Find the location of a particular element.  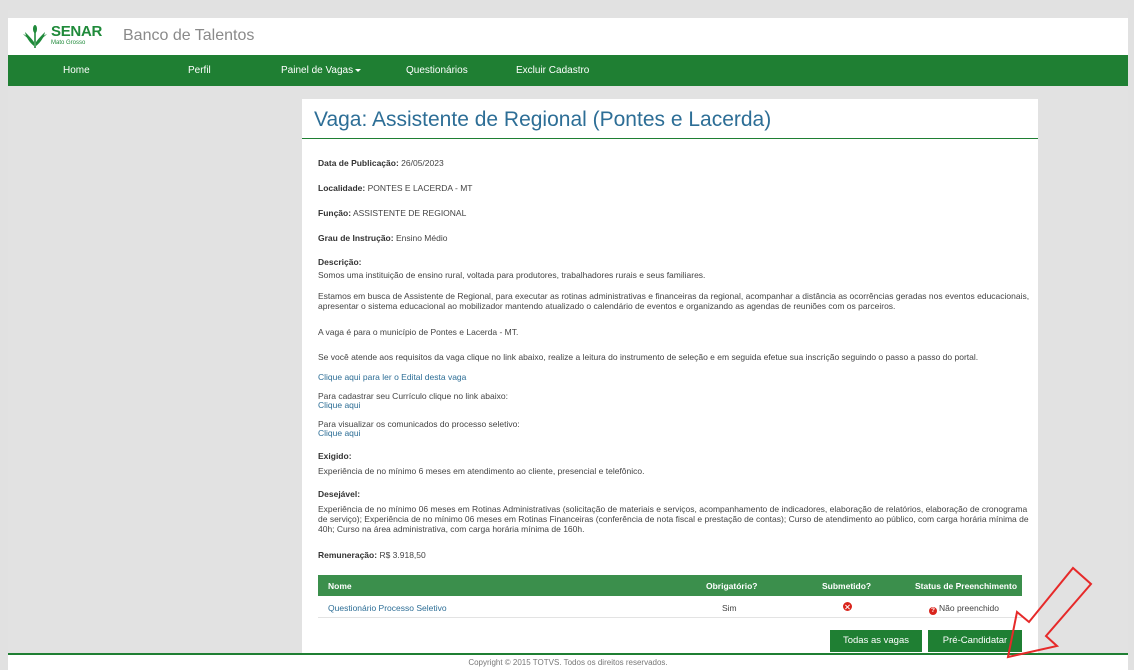

publication-date-value: 26/05/2023 is located at coordinates (422, 163).